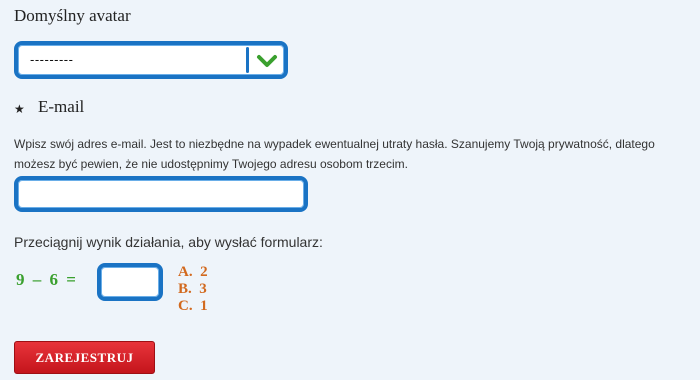 The image size is (700, 380). I want to click on register-button: ZAREJESTRUJ, so click(84, 357).